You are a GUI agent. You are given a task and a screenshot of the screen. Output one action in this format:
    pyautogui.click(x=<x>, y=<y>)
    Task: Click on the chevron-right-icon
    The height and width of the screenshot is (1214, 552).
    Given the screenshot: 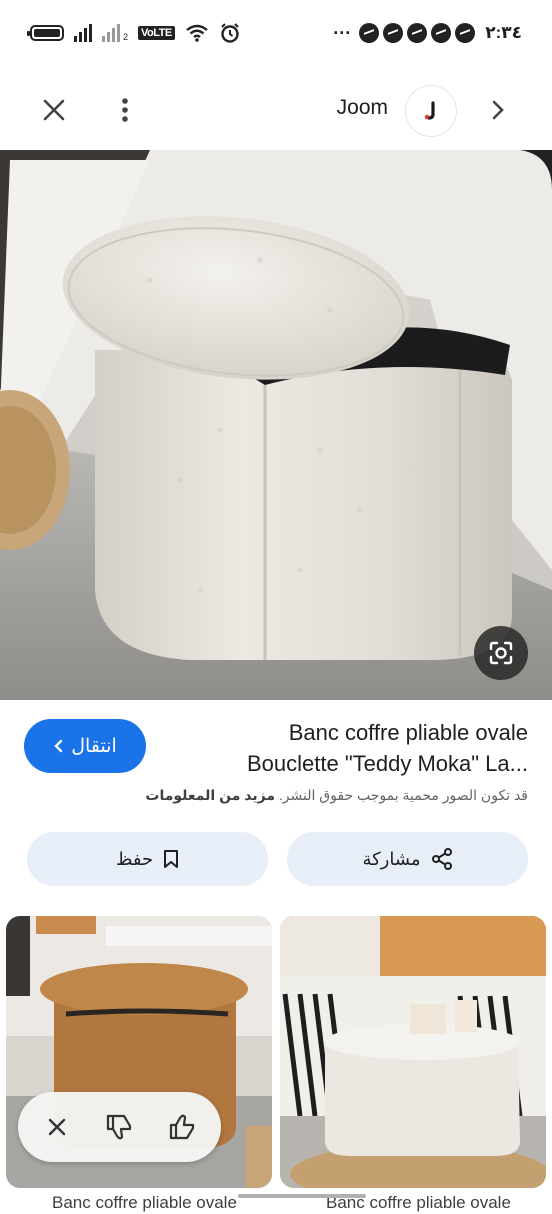 What is the action you would take?
    pyautogui.click(x=498, y=110)
    